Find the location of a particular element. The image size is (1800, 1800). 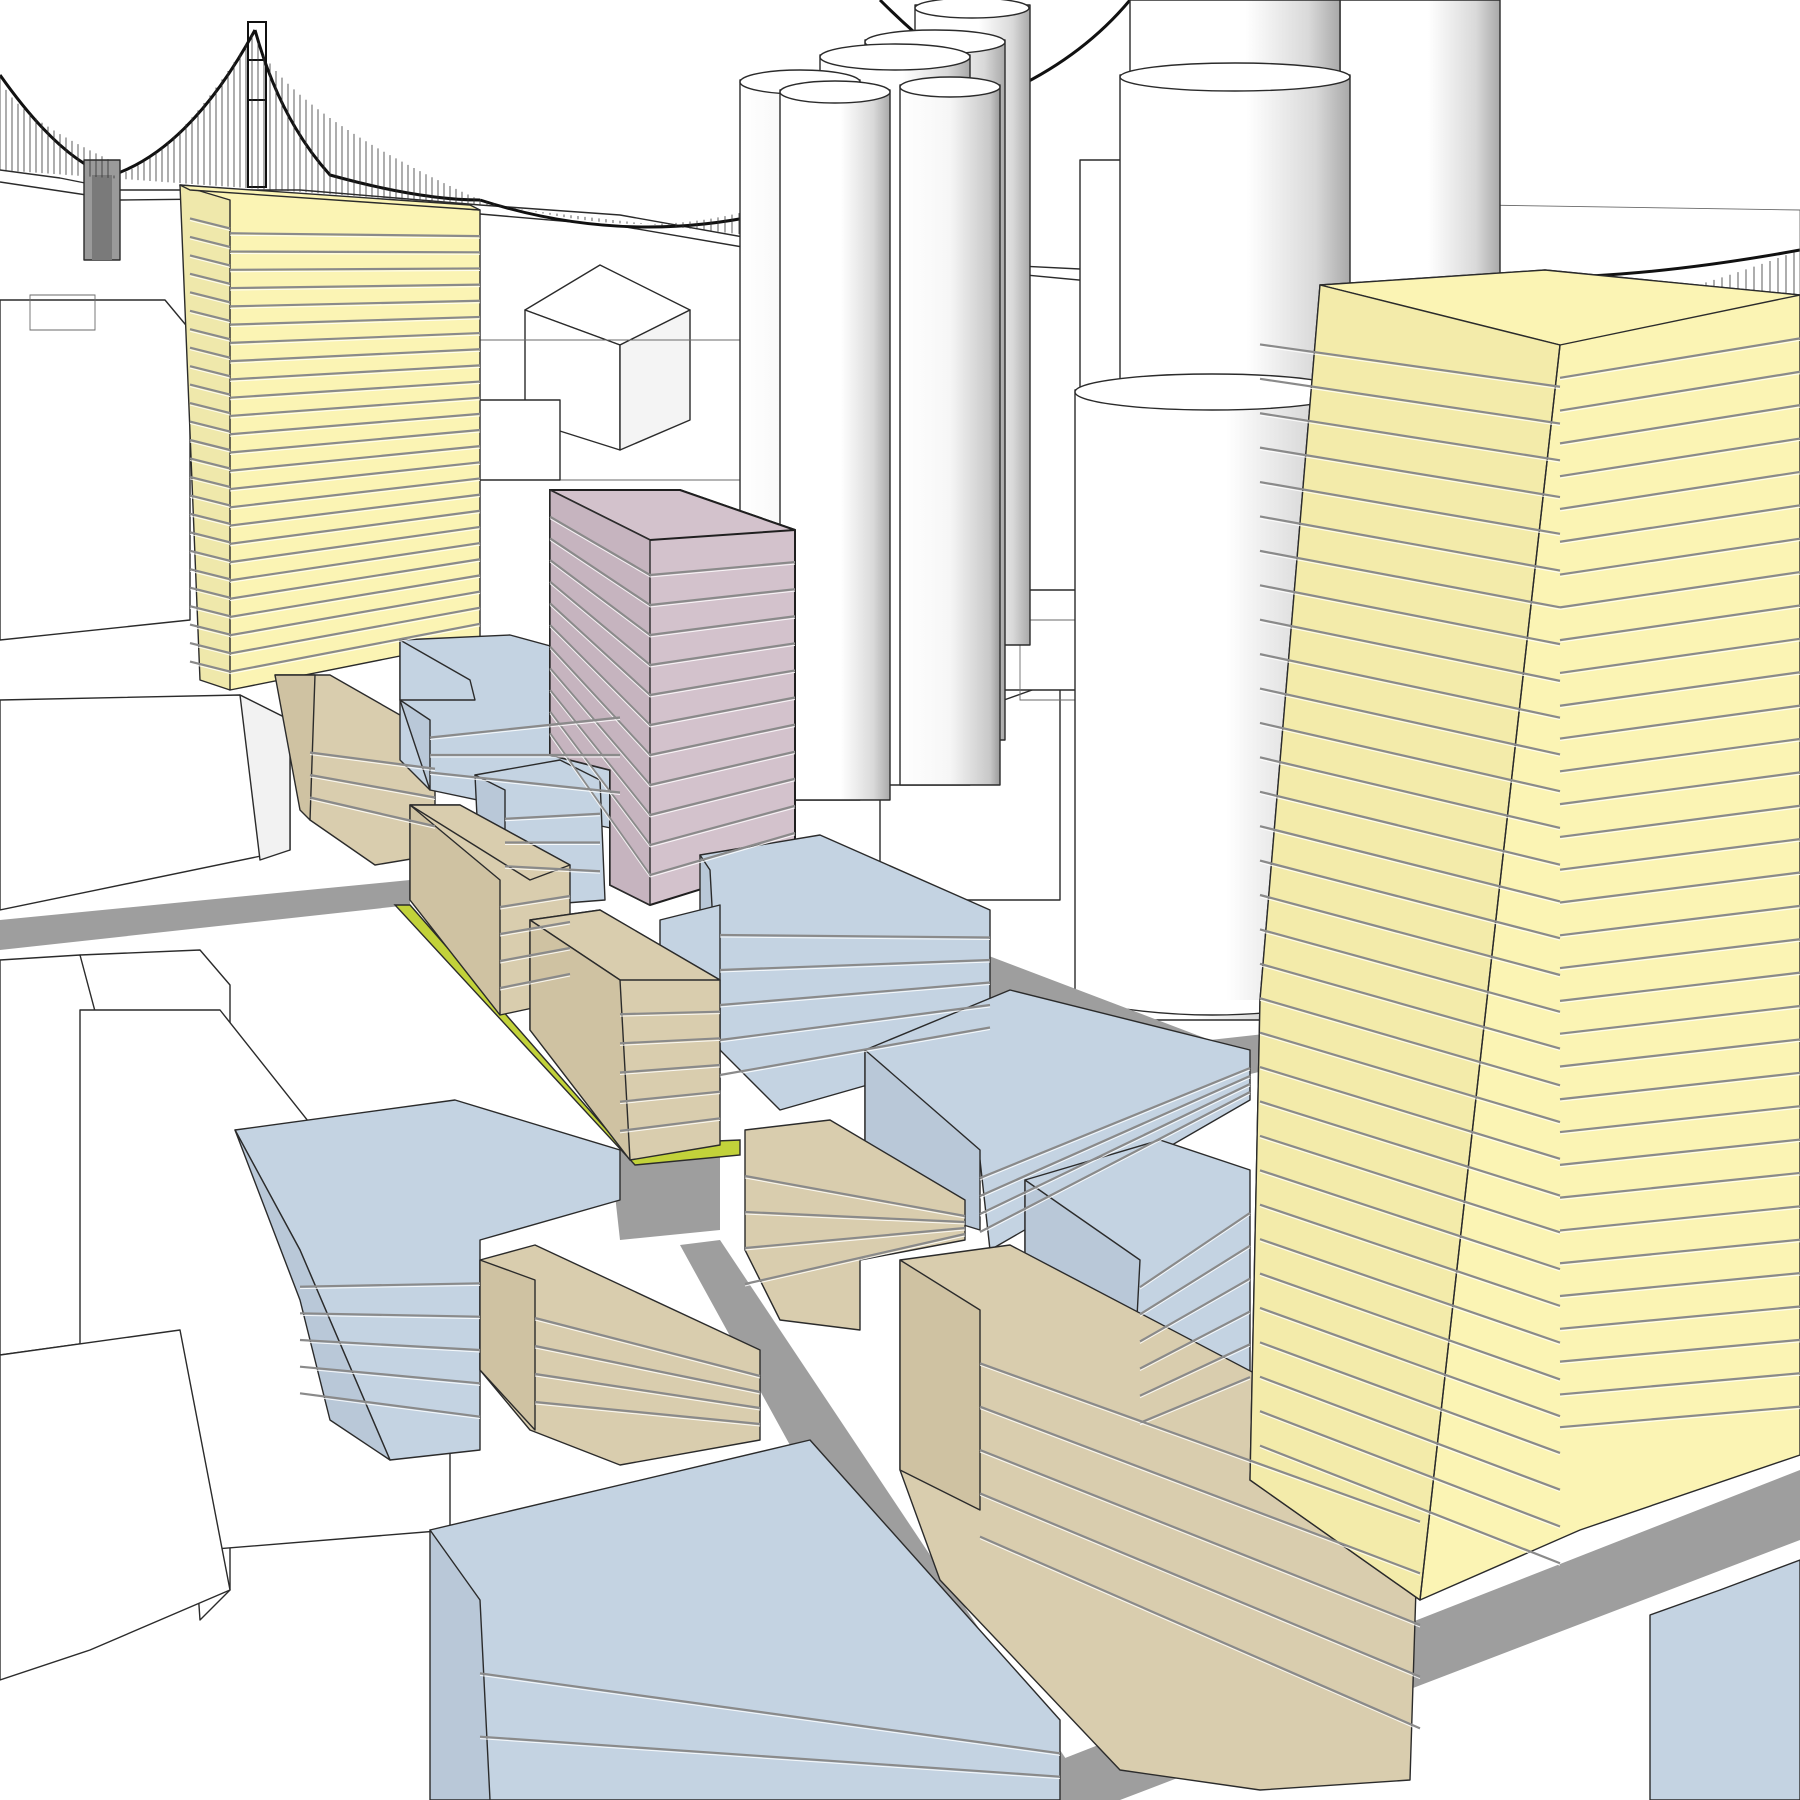

cylinder-tower-mid is located at coordinates (950, 431).